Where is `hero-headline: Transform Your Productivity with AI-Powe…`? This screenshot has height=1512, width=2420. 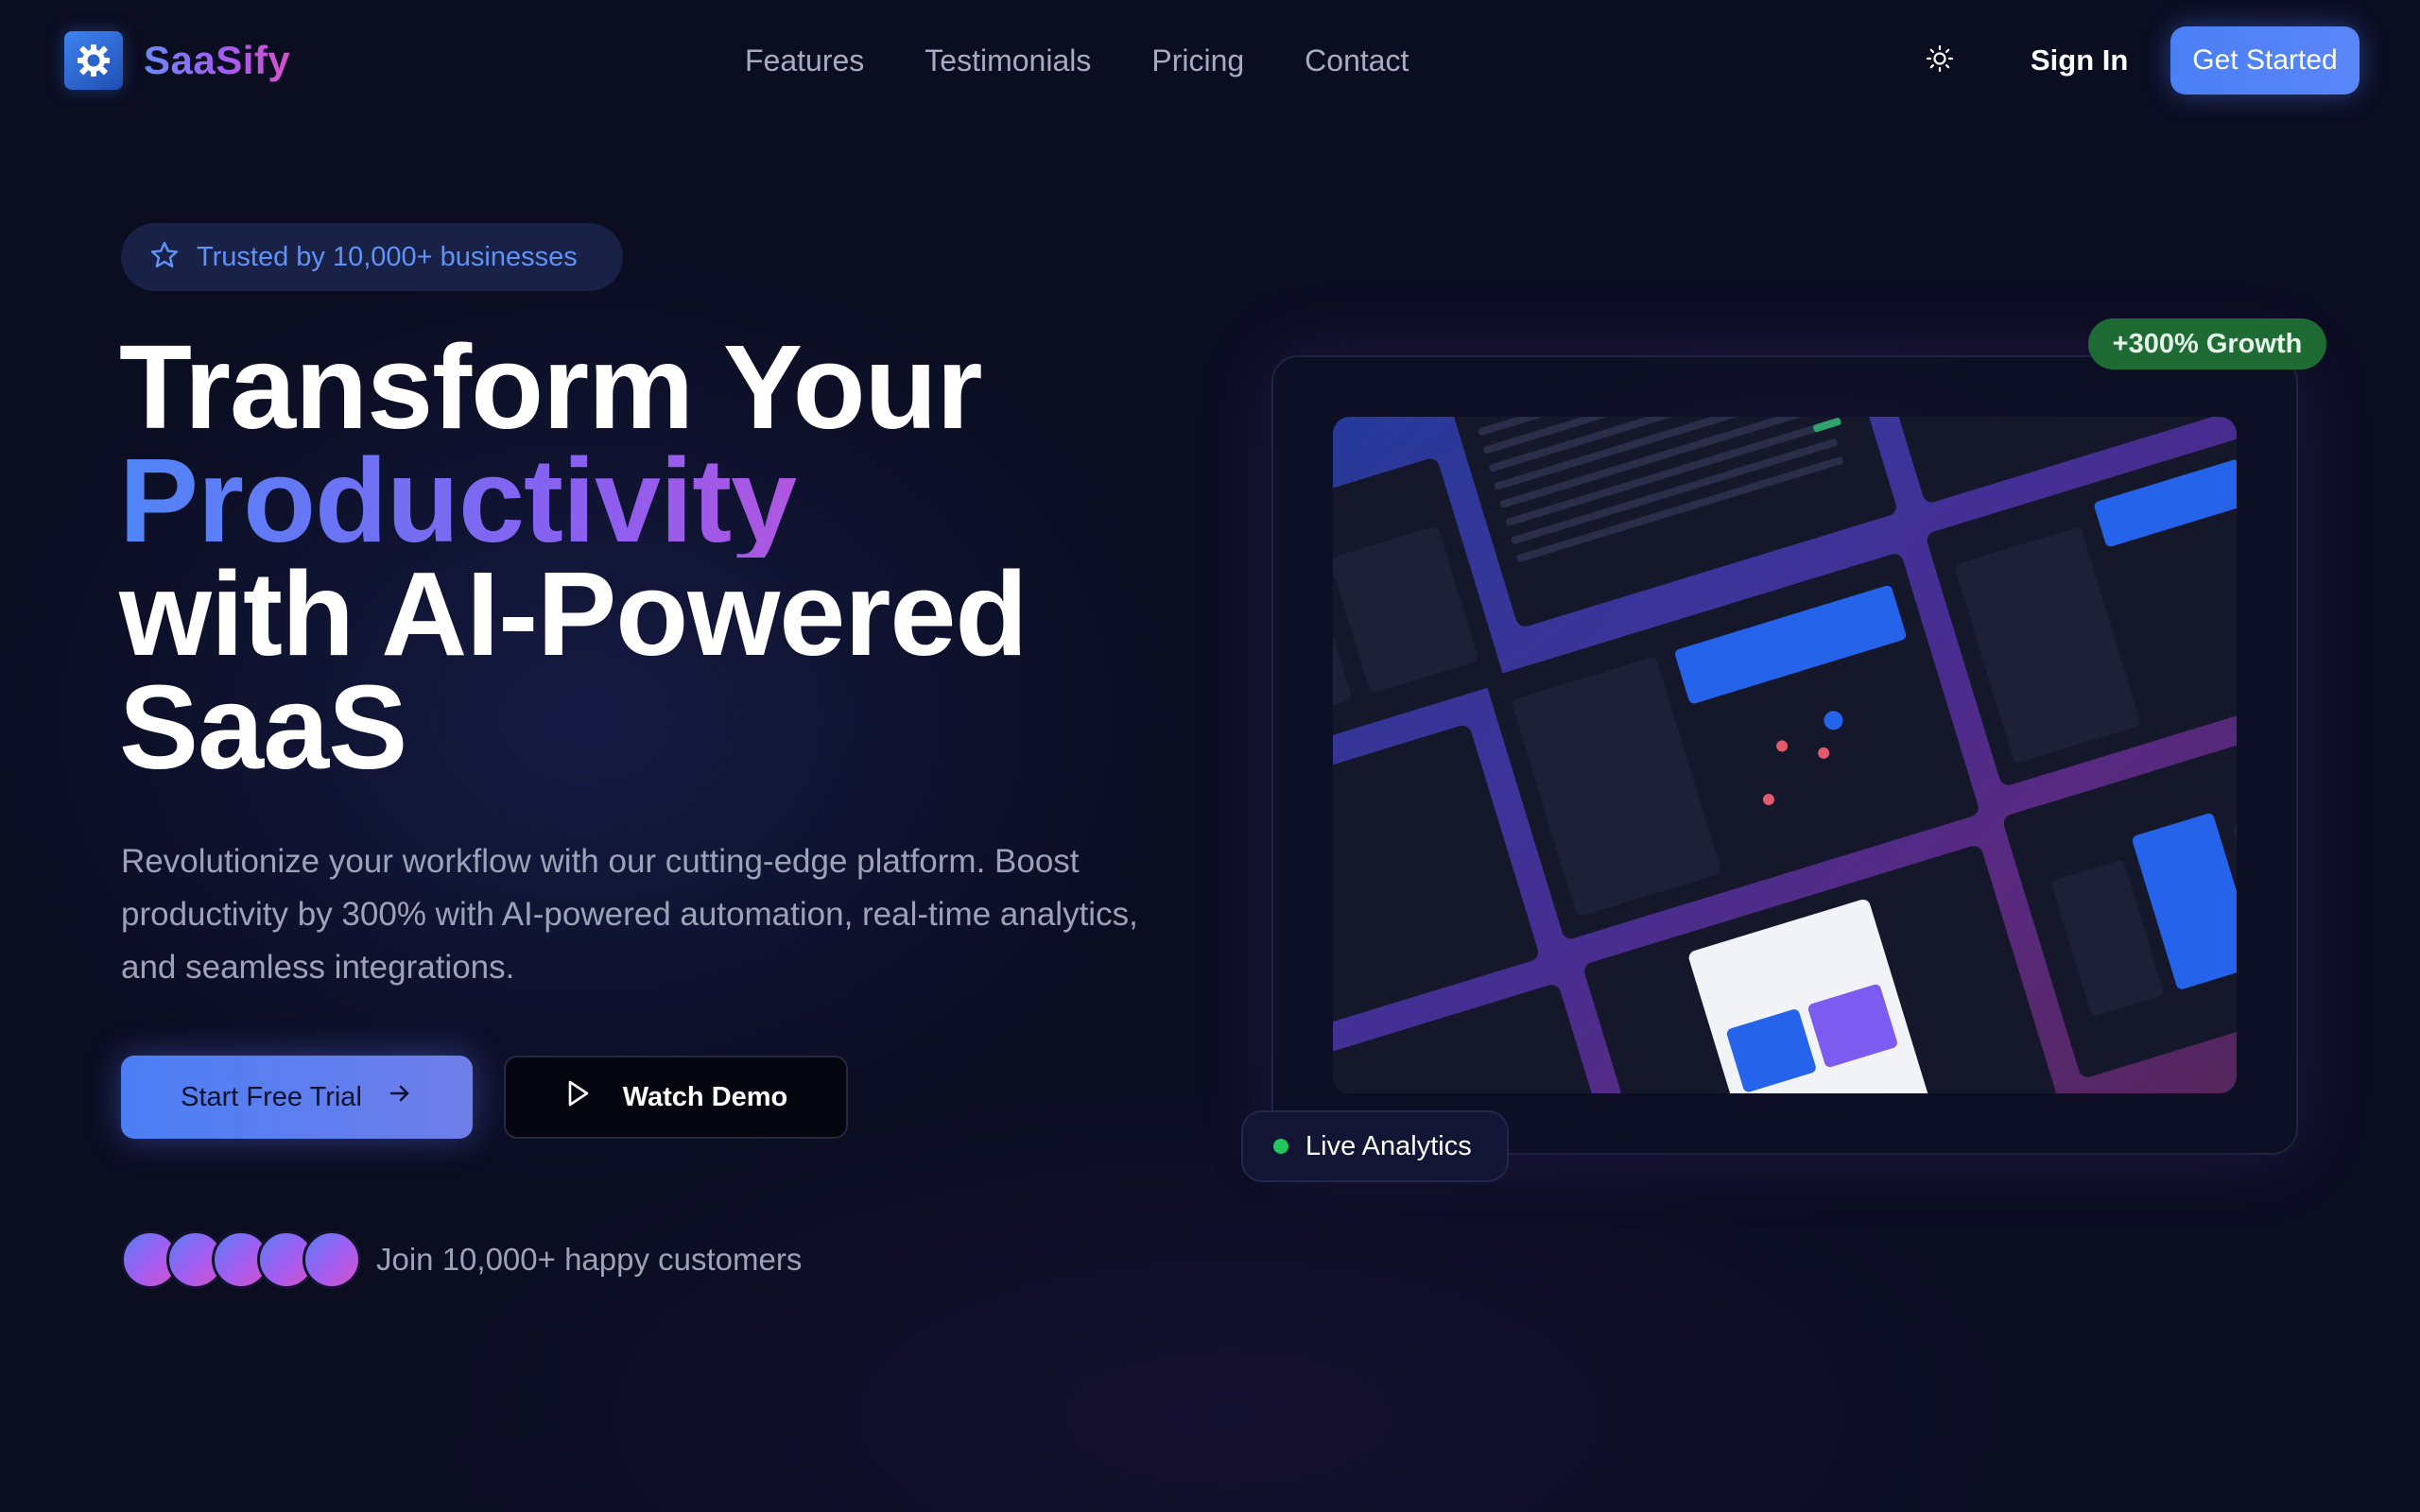 hero-headline: Transform Your Productivity with AI-Powe… is located at coordinates (639, 557).